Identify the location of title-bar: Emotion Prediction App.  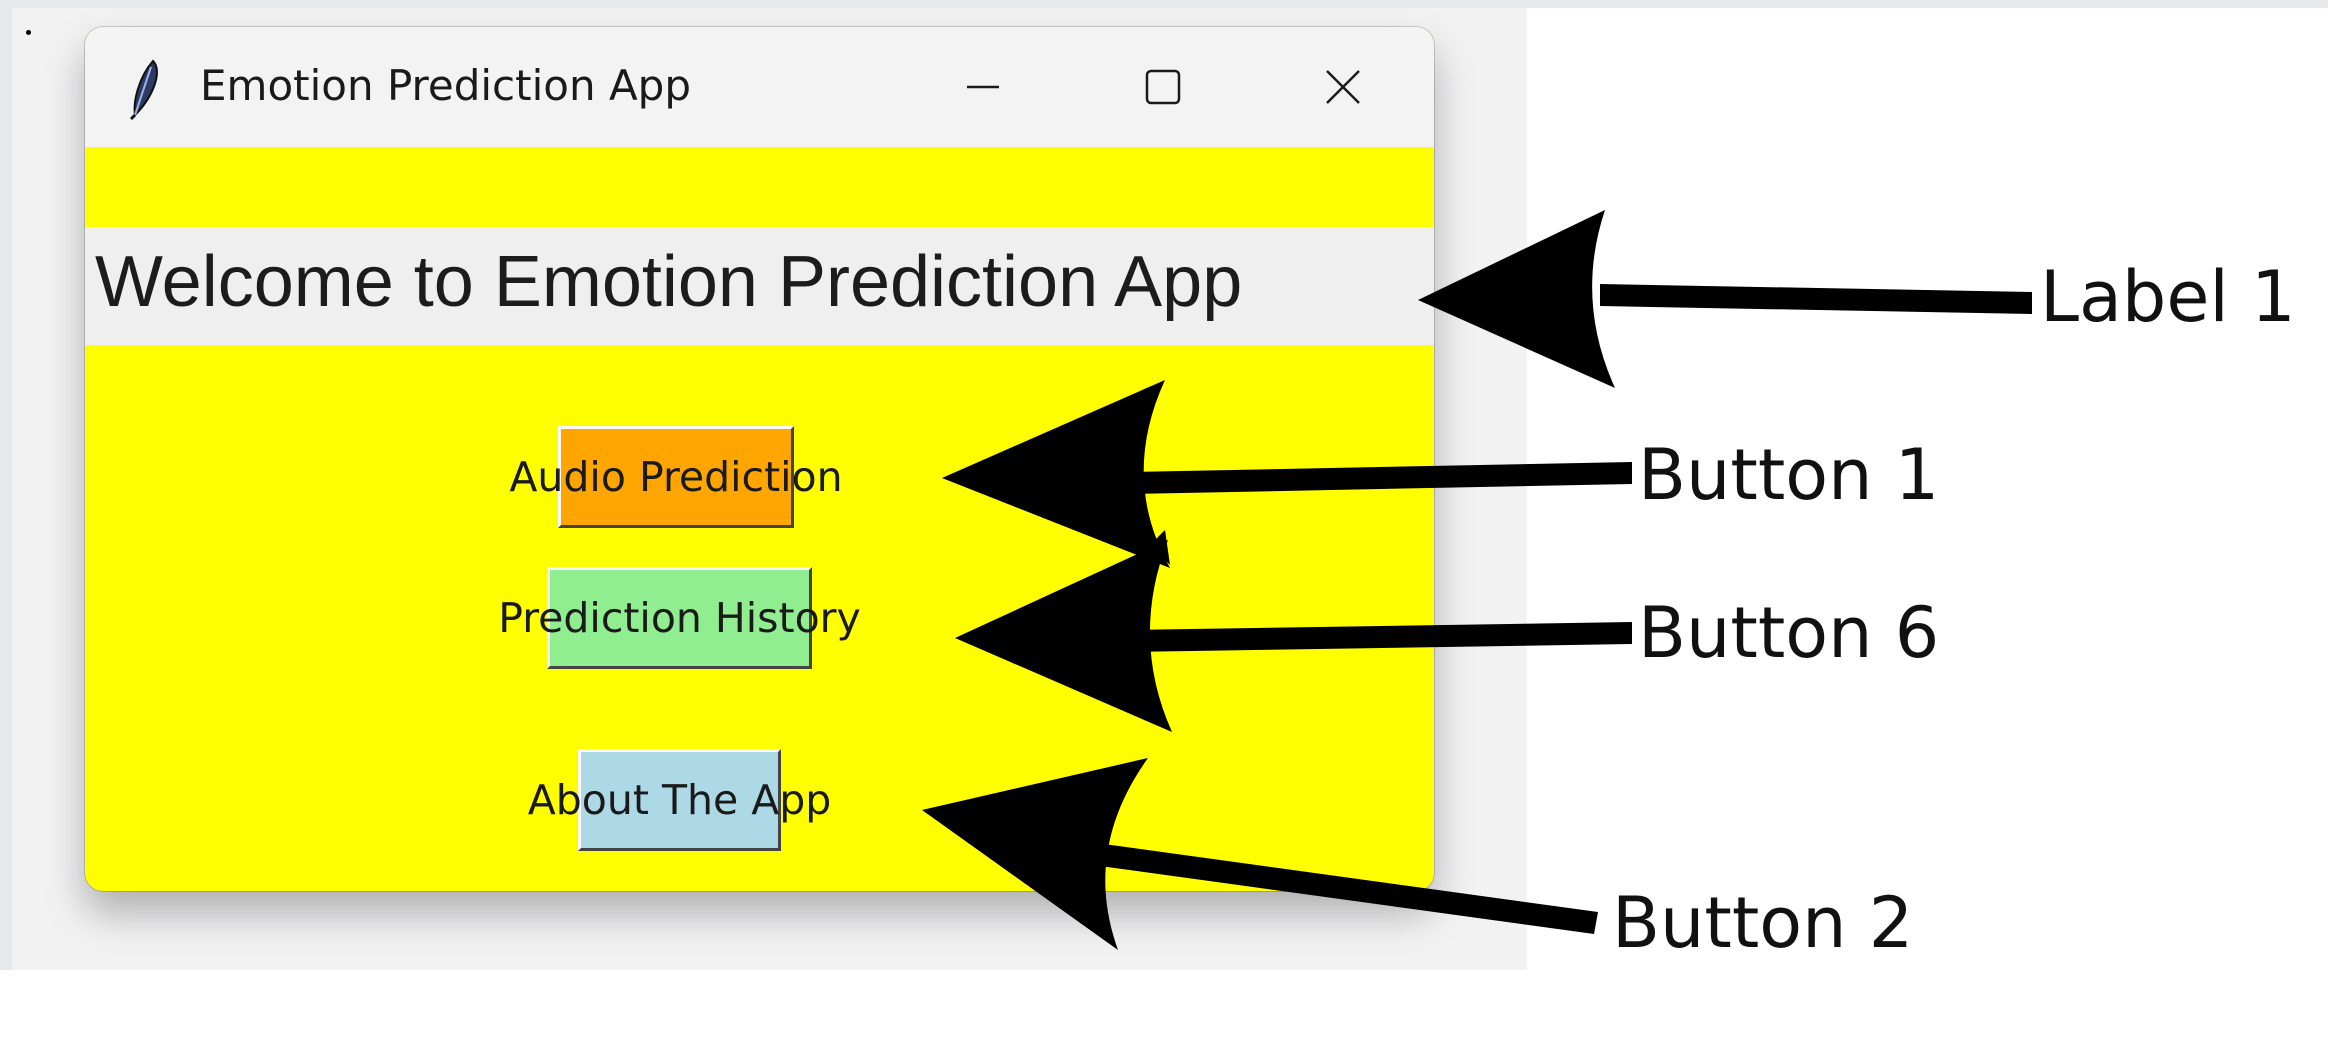
(759, 87).